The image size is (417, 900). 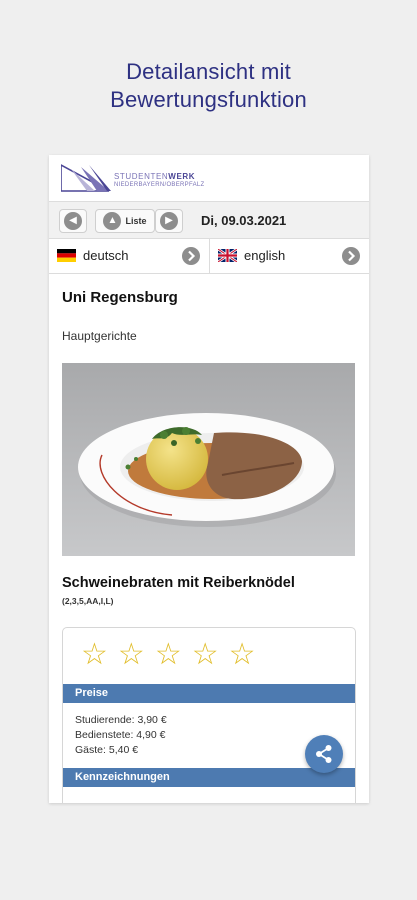 What do you see at coordinates (205, 655) in the screenshot?
I see `rating-star-4: ☆` at bounding box center [205, 655].